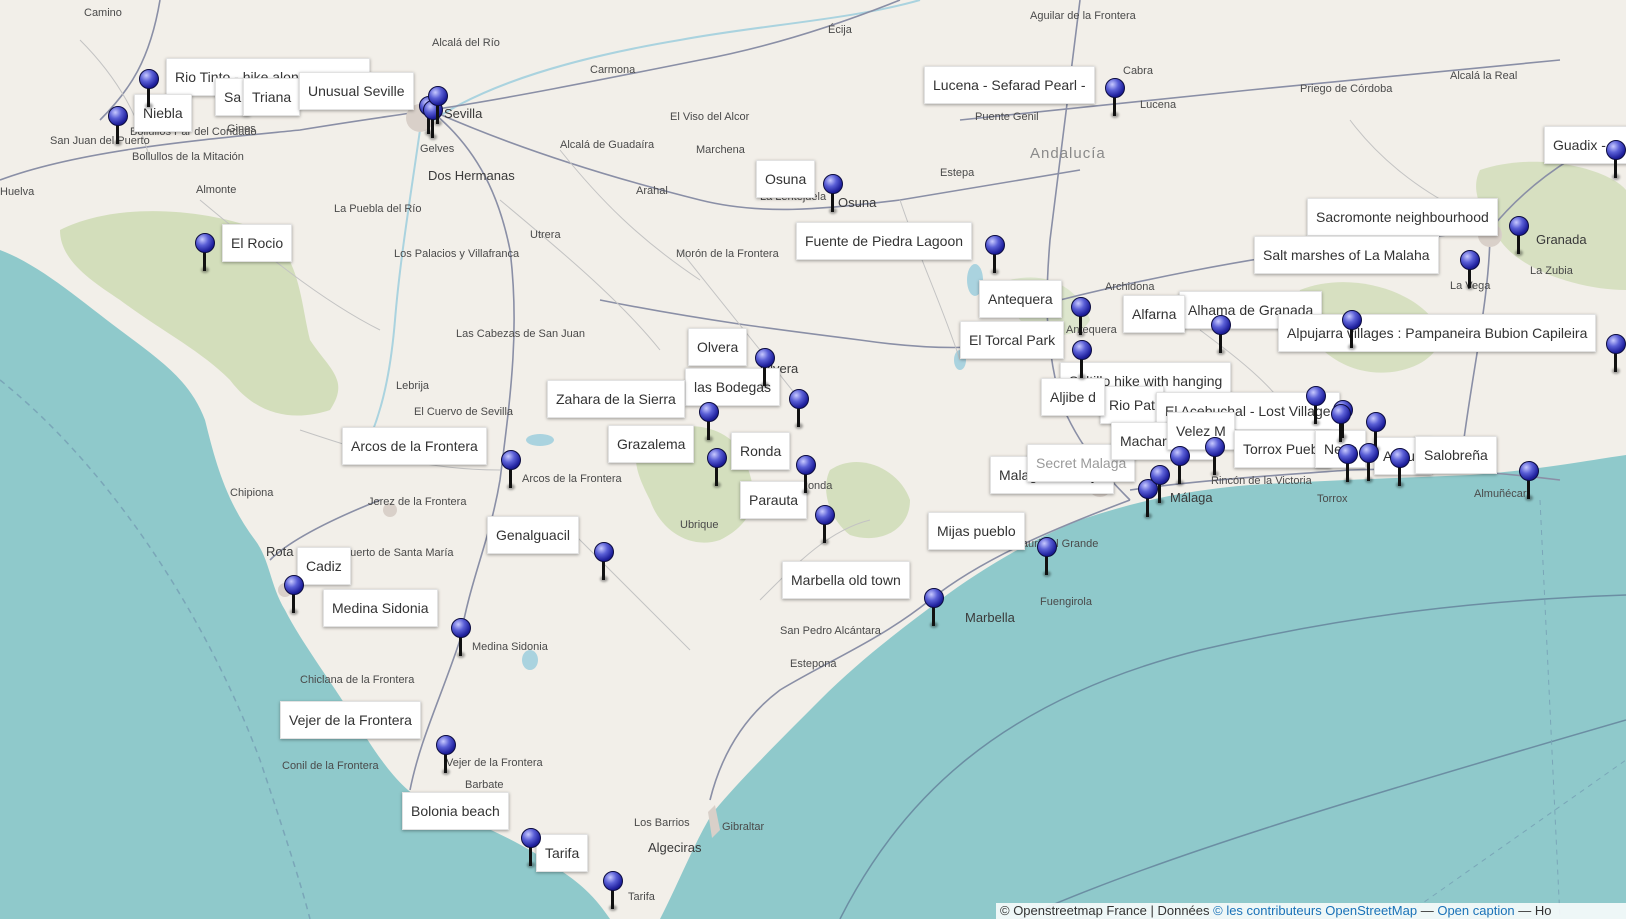 Image resolution: width=1626 pixels, height=919 pixels. What do you see at coordinates (205, 253) in the screenshot?
I see `map-pin-icon-el-rocio` at bounding box center [205, 253].